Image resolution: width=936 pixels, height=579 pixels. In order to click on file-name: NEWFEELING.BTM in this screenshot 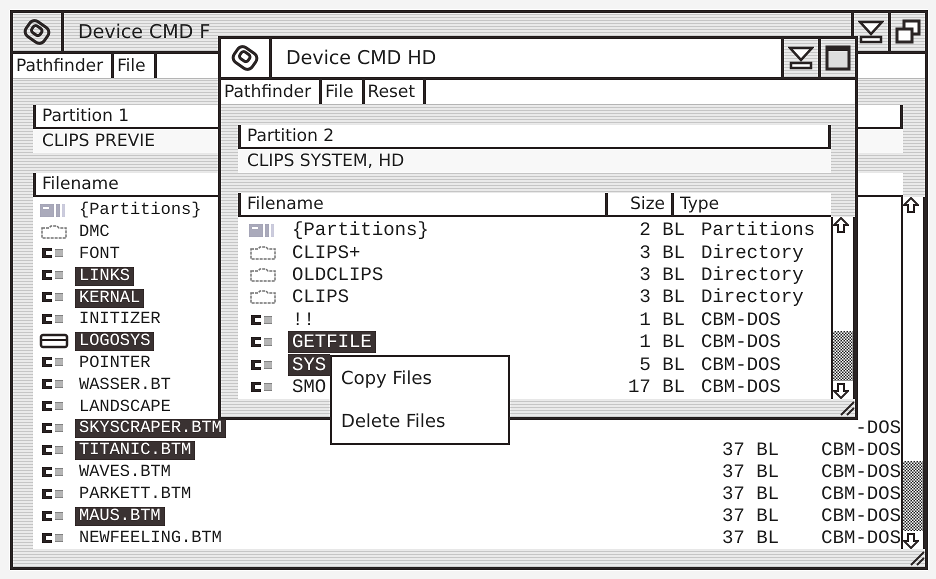, I will do `click(150, 538)`.